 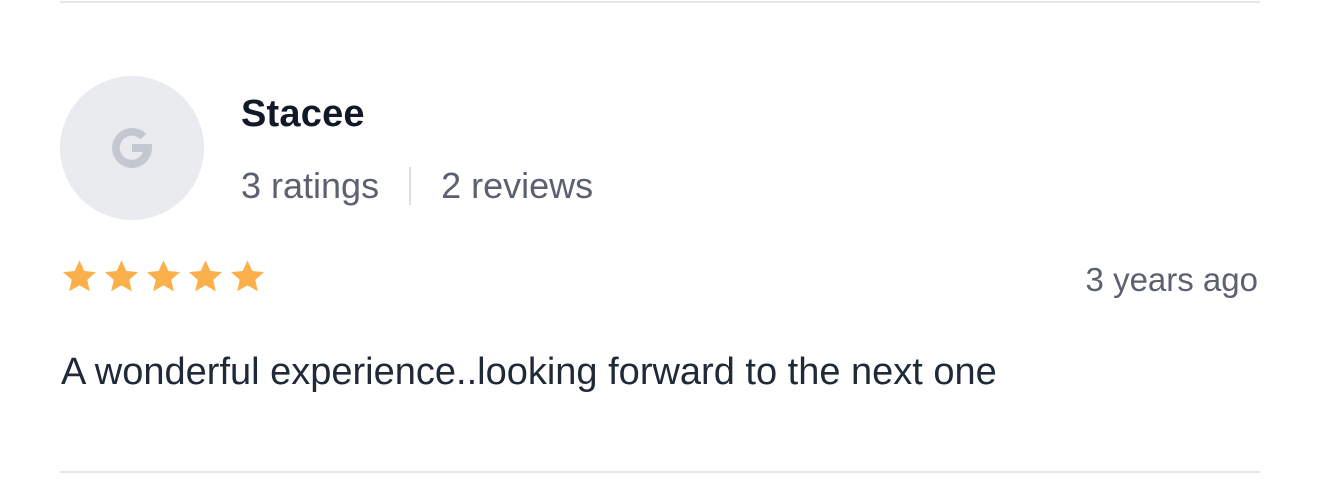 I want to click on star-rating, so click(x=163, y=277).